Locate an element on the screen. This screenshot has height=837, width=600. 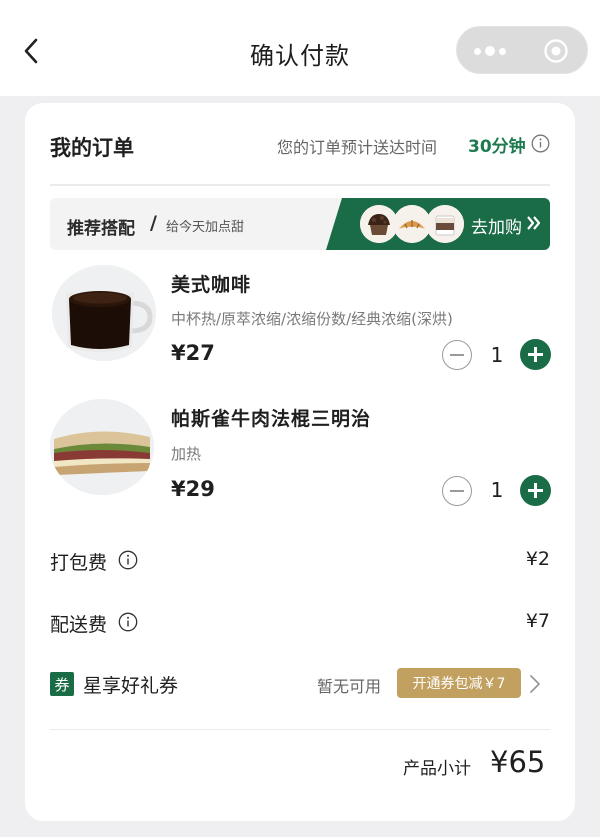
product-name: 美式咖啡 is located at coordinates (211, 285).